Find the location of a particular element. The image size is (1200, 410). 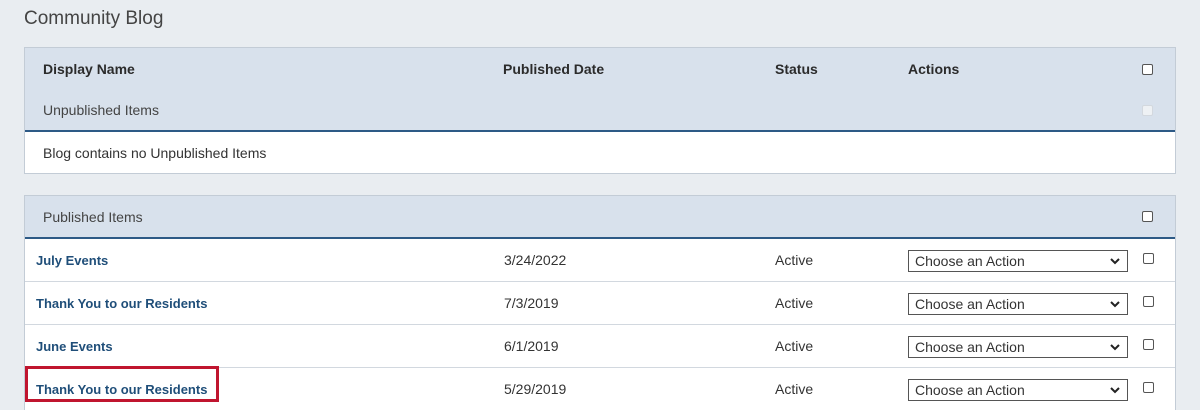

col-display-name: Display Name is located at coordinates (89, 69).